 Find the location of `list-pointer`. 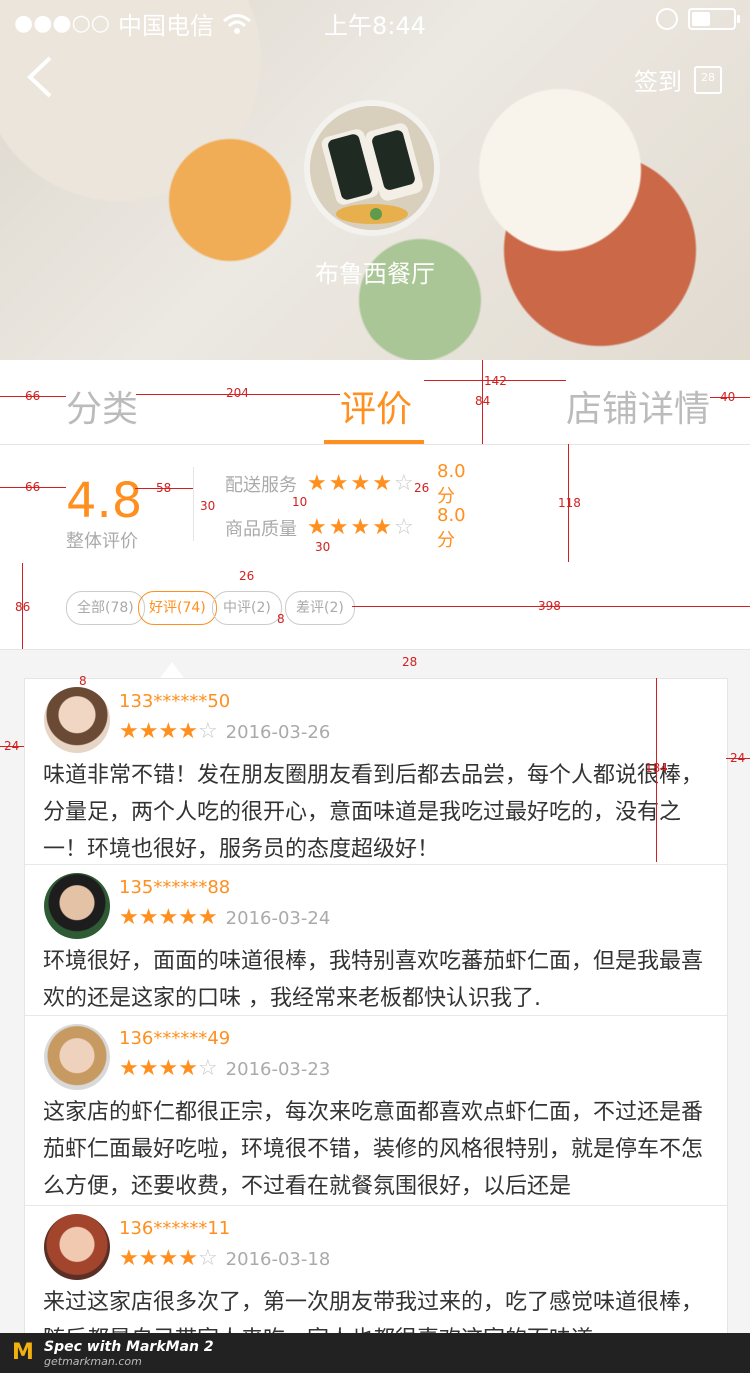

list-pointer is located at coordinates (172, 670).